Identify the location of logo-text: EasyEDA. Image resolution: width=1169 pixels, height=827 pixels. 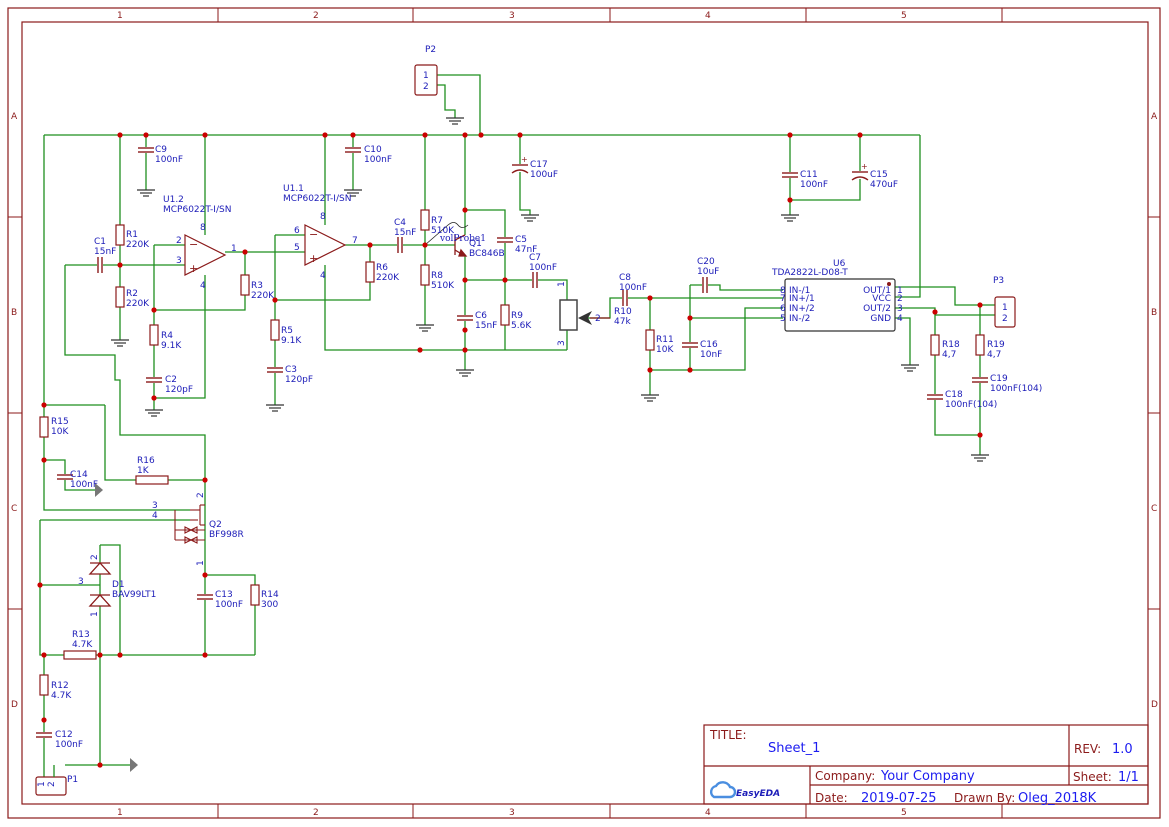
(758, 794).